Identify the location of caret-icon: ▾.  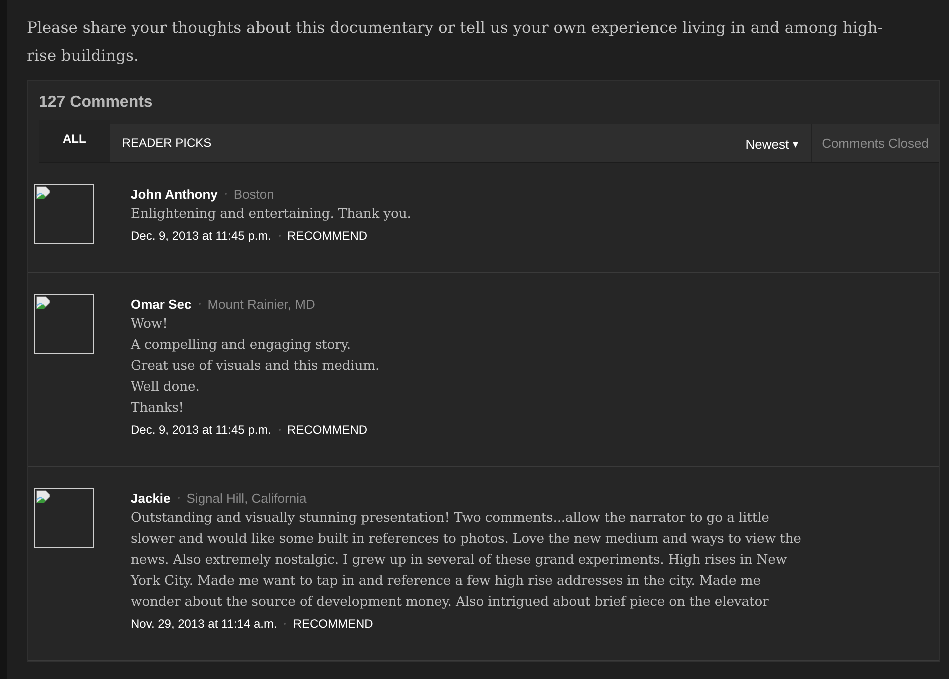
(796, 144).